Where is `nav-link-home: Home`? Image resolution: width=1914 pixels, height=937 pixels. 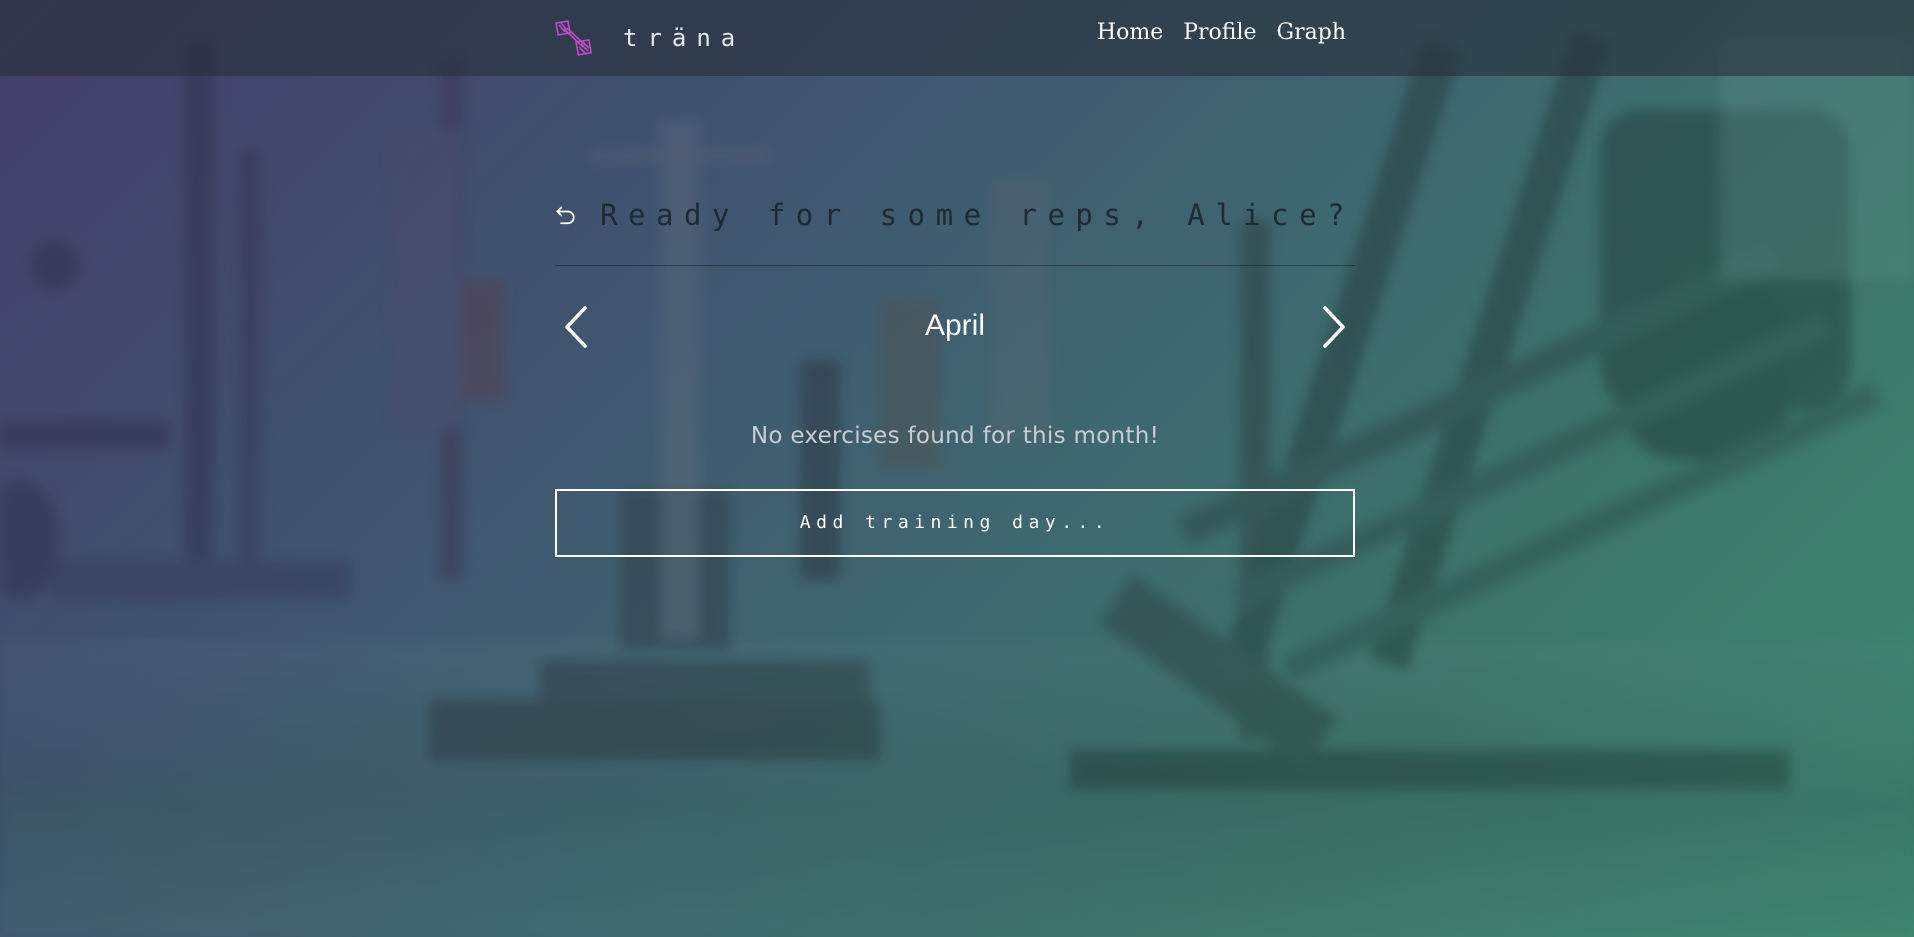 nav-link-home: Home is located at coordinates (1130, 32).